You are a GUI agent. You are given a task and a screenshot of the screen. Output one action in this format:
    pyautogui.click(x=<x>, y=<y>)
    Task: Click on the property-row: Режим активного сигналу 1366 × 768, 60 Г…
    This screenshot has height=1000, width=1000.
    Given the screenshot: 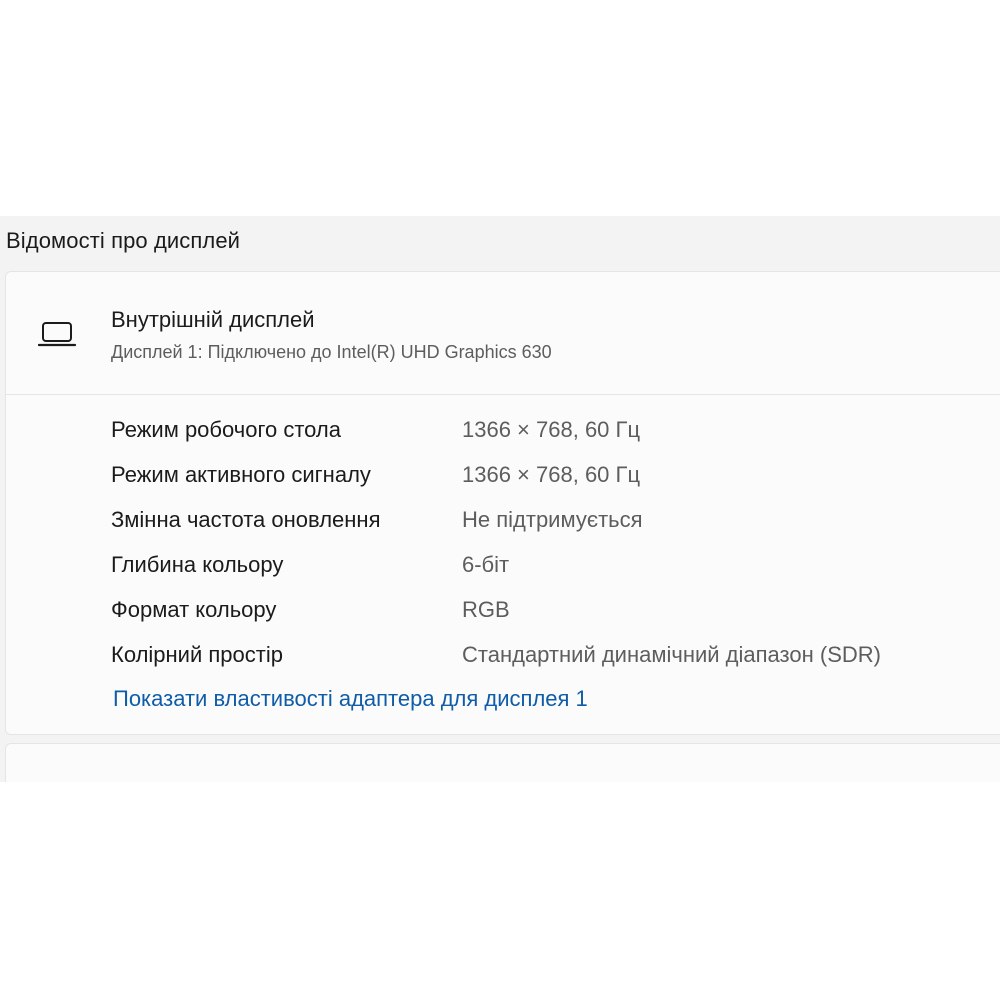 What is the action you would take?
    pyautogui.click(x=551, y=482)
    